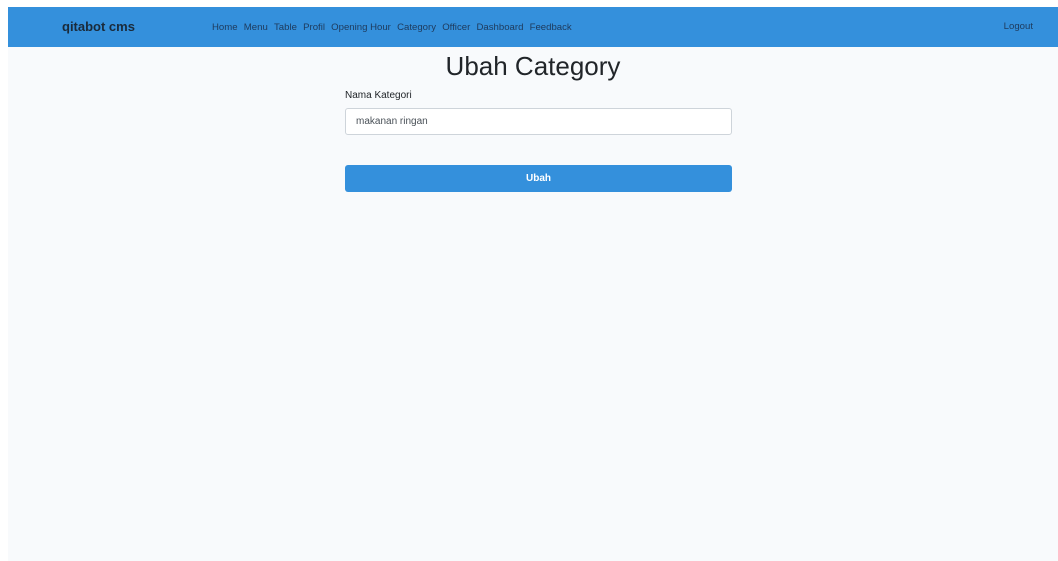  I want to click on nav-link-home: Home, so click(225, 27).